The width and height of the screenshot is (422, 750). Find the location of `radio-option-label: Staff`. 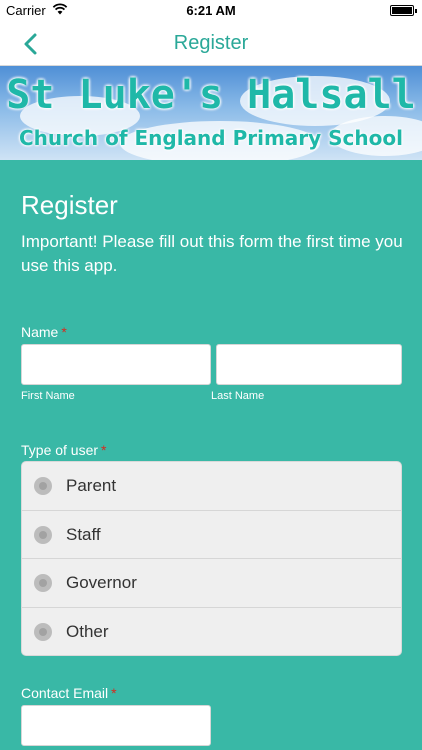

radio-option-label: Staff is located at coordinates (83, 534).